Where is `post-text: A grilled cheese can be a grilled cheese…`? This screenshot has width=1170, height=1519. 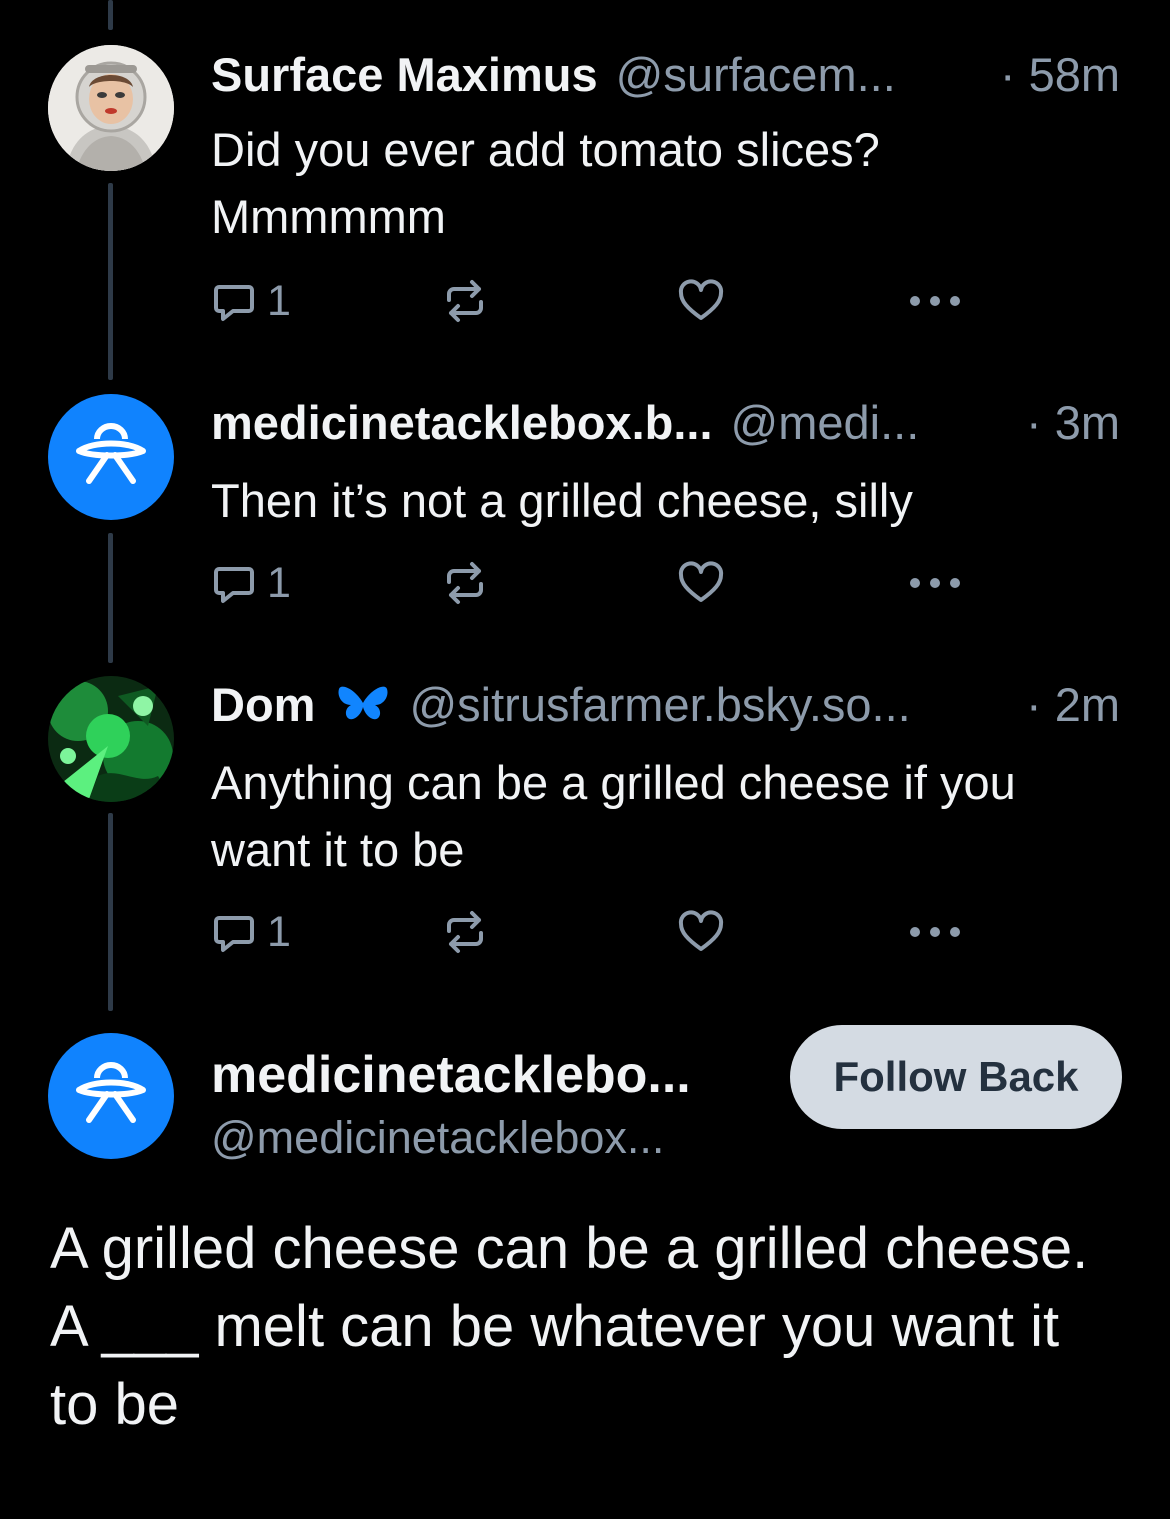 post-text: A grilled cheese can be a grilled cheese… is located at coordinates (569, 1326).